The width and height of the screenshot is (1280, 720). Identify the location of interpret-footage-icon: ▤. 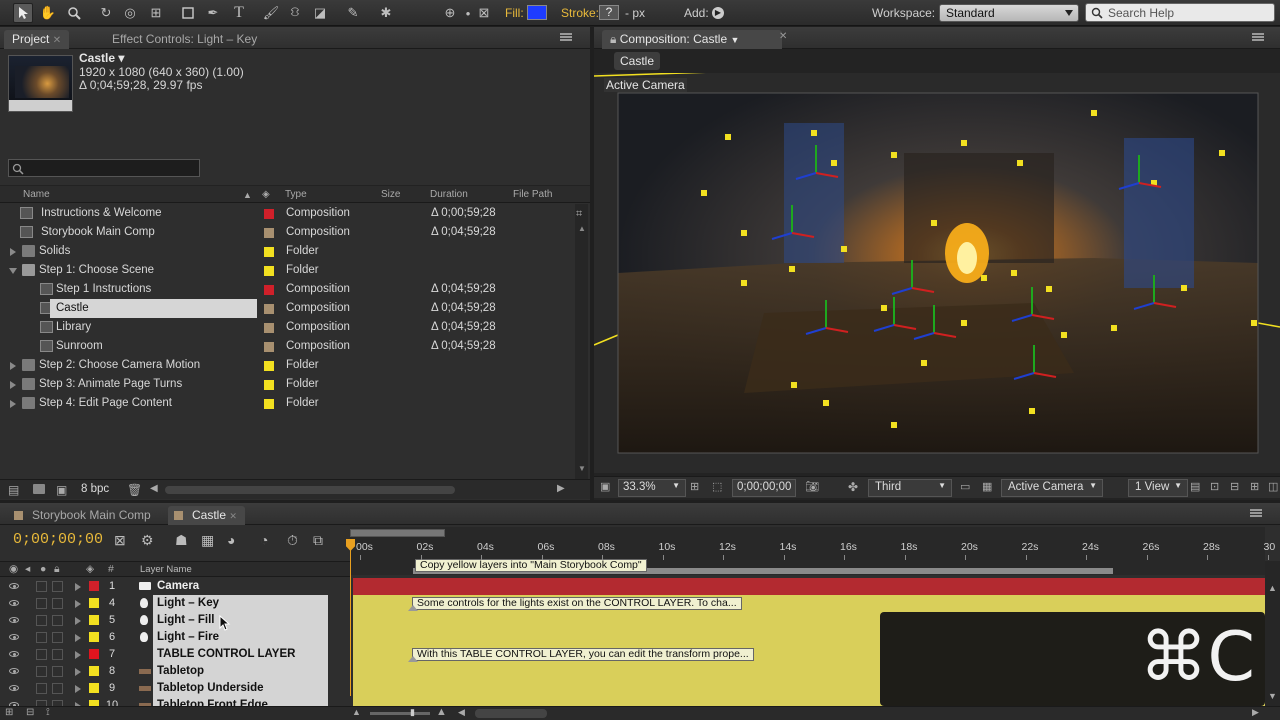
(13, 490).